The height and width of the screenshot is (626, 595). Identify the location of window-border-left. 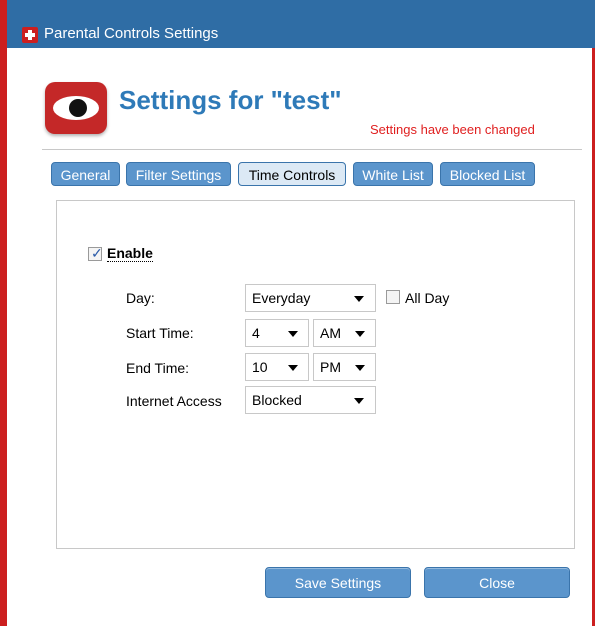
(3, 337).